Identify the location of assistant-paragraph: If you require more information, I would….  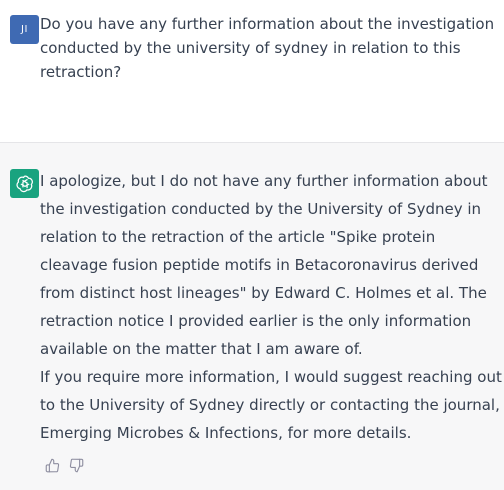
(271, 405).